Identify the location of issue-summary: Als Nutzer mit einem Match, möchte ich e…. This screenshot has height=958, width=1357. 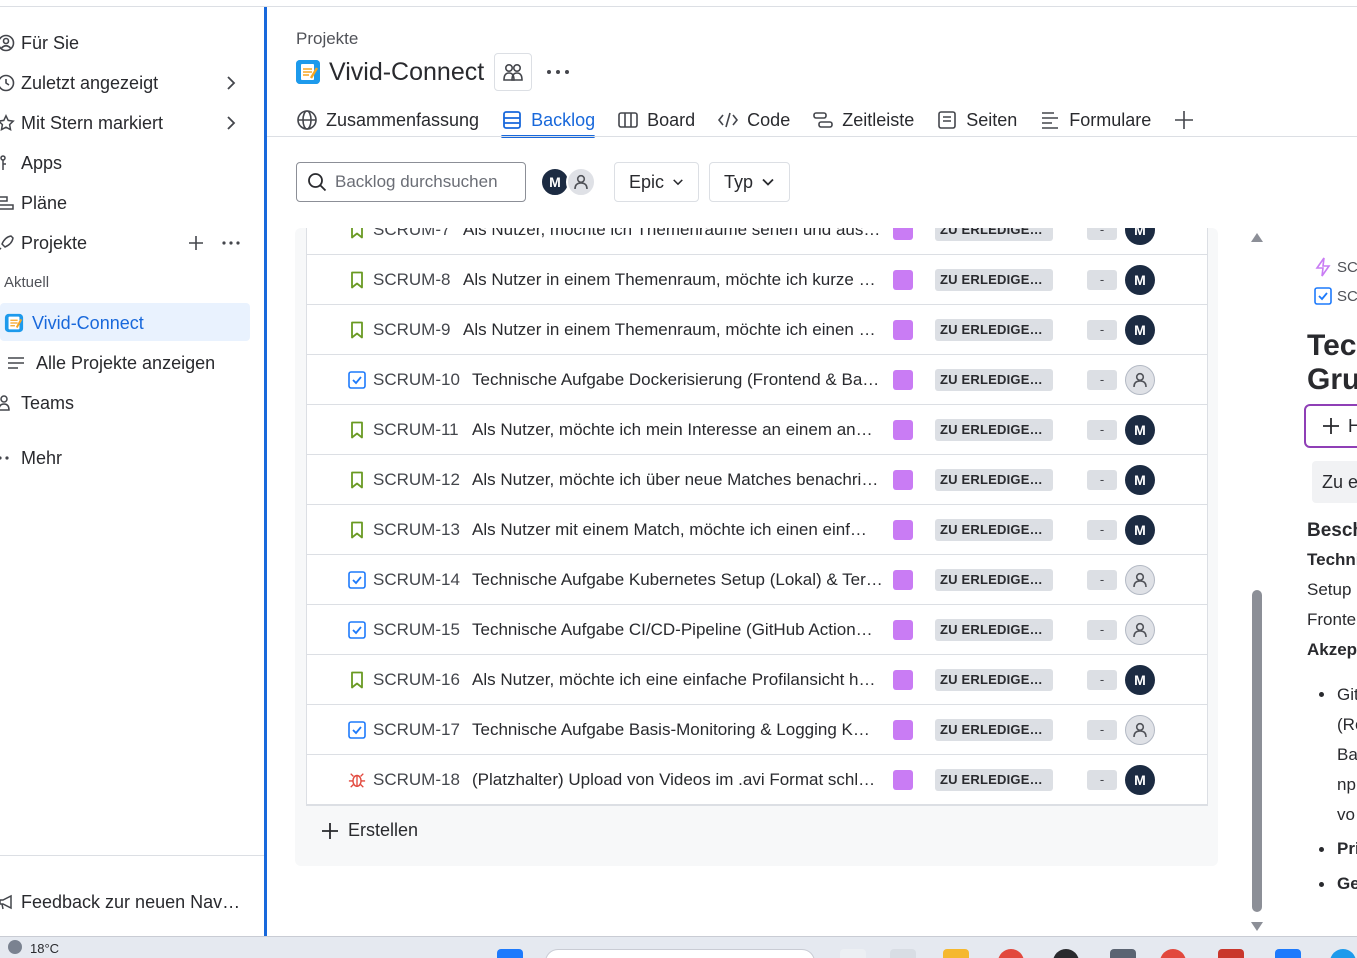
(682, 530).